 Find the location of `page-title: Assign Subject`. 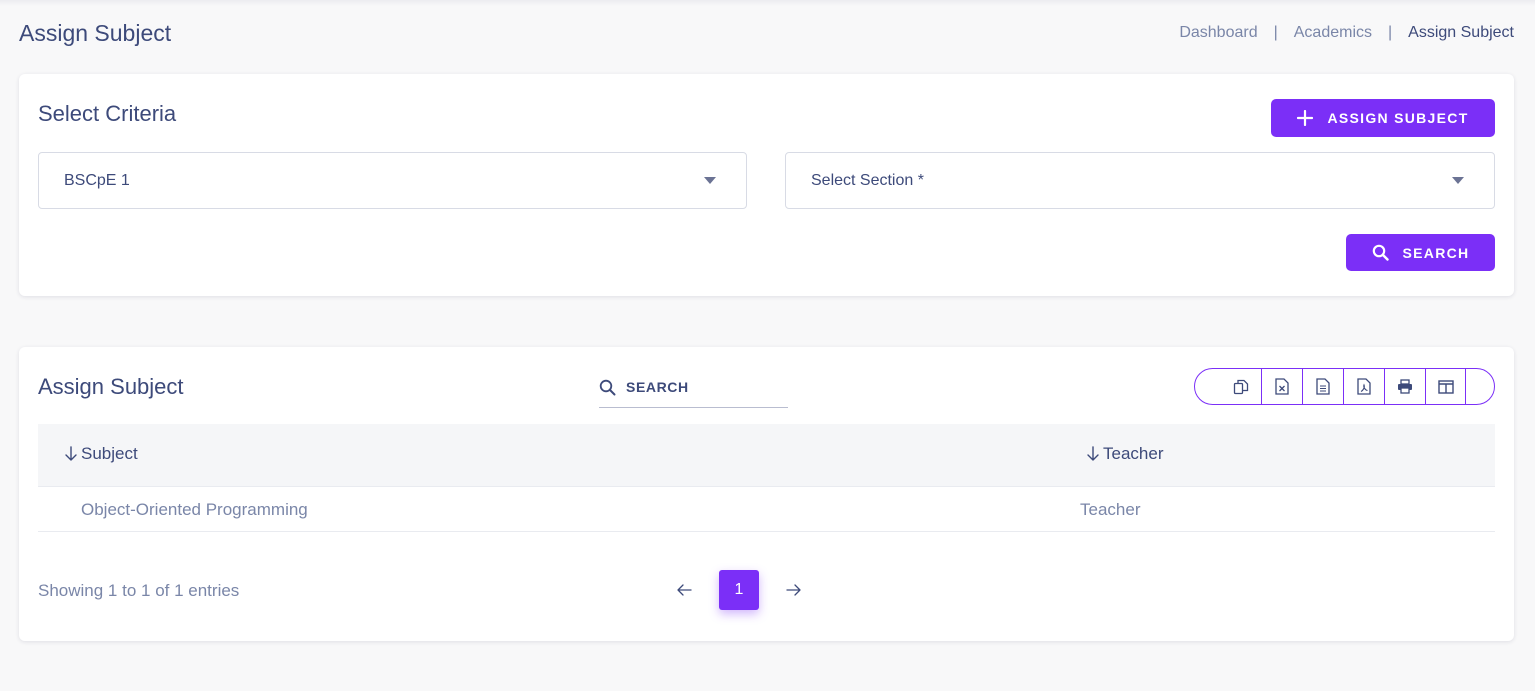

page-title: Assign Subject is located at coordinates (95, 33).